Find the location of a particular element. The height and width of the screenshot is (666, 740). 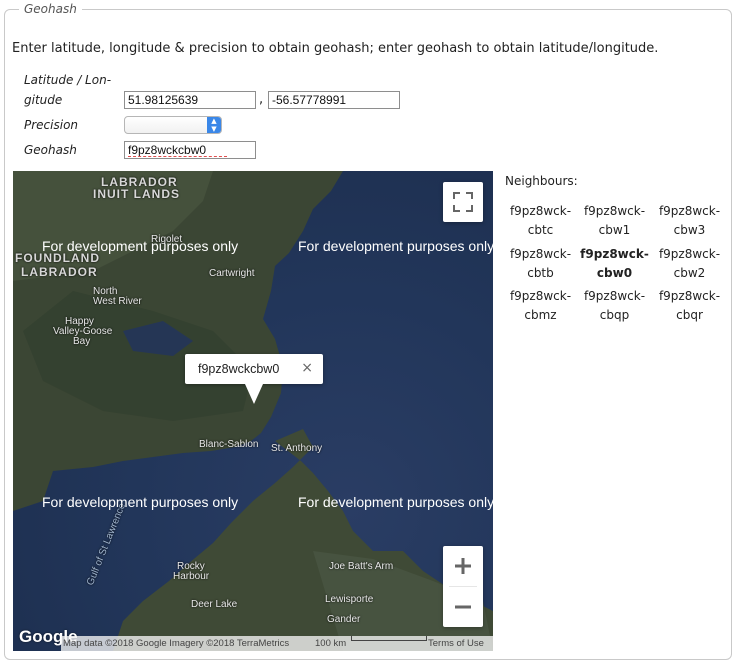

zoom-control is located at coordinates (463, 586).